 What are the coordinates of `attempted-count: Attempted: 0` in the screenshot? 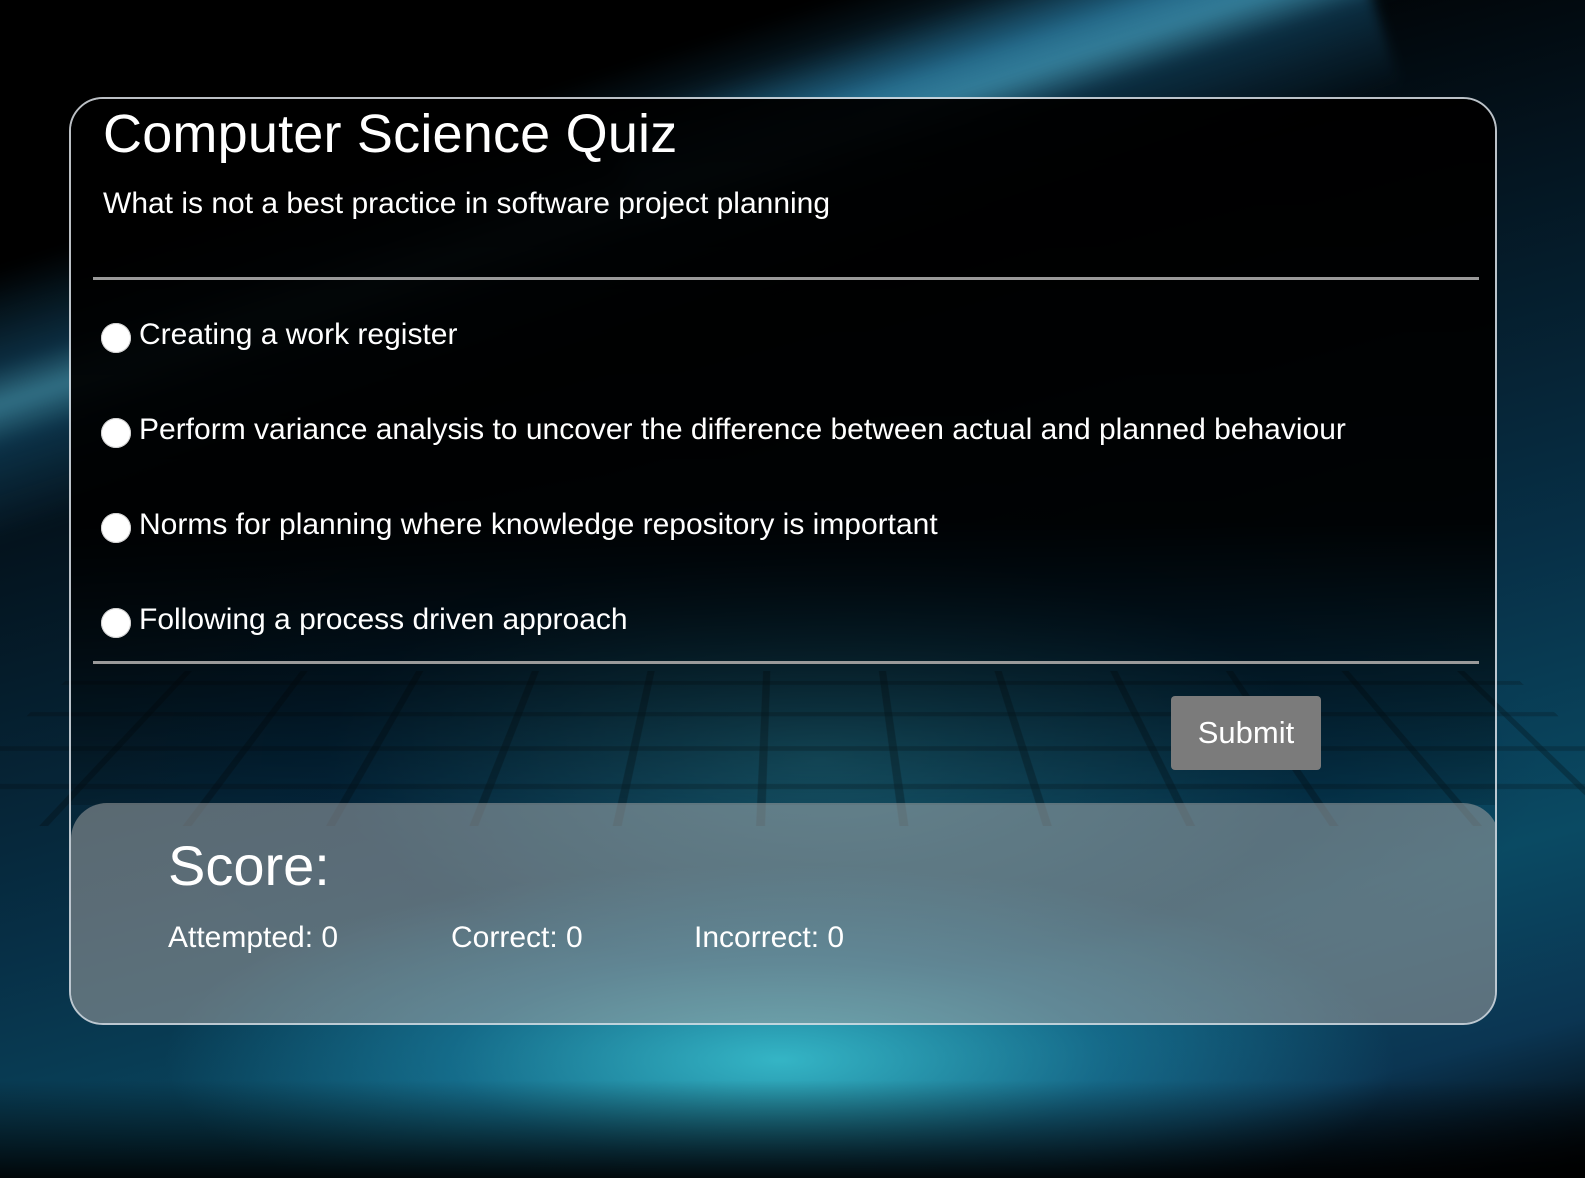 It's located at (253, 937).